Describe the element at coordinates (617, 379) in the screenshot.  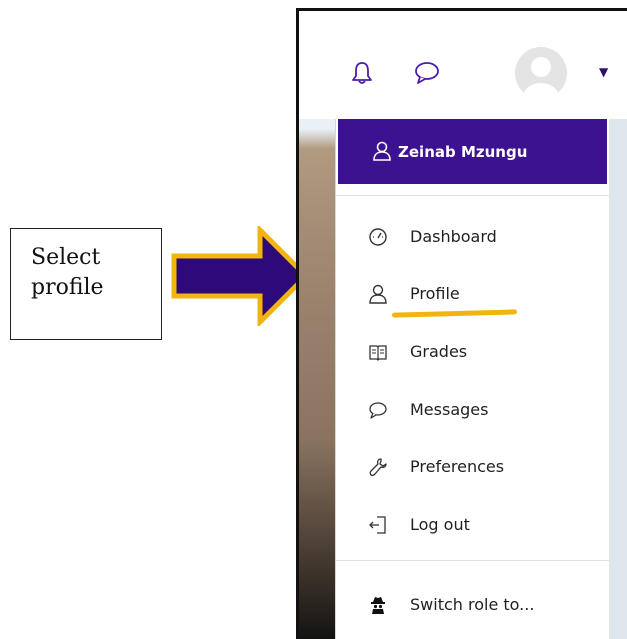
I see `page-background-right` at that location.